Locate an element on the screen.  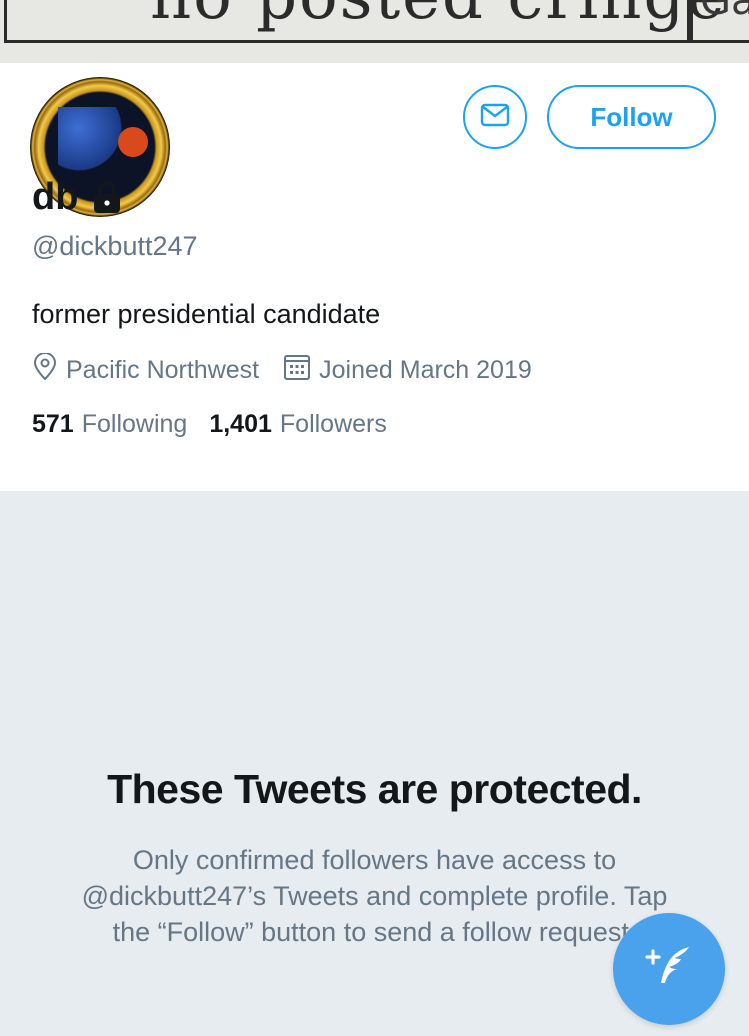
handle: @dickbutt247 is located at coordinates (115, 246).